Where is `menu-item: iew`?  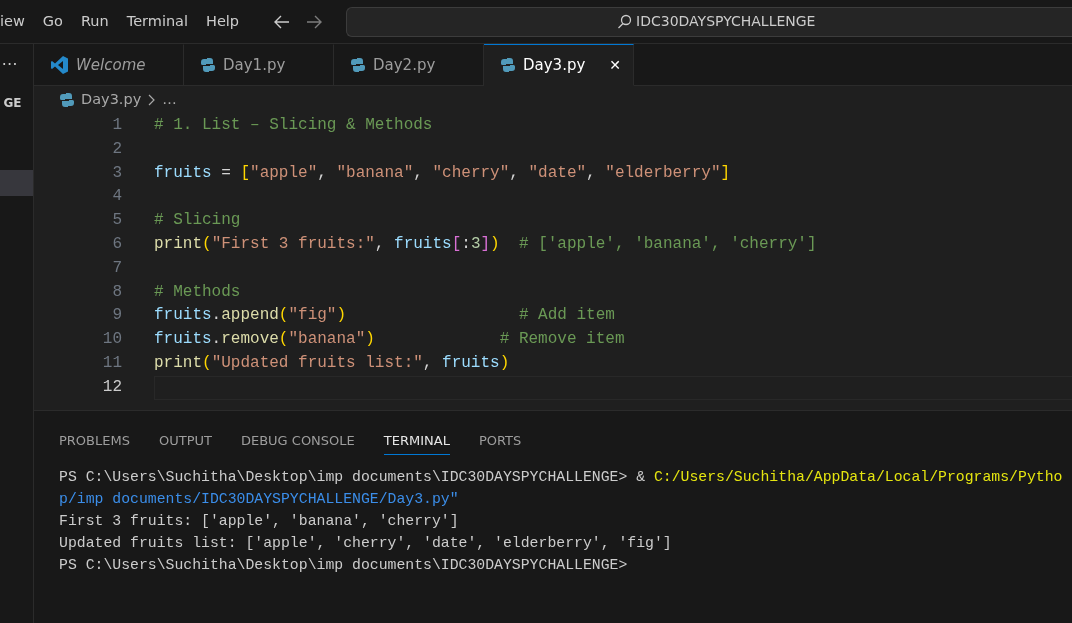 menu-item: iew is located at coordinates (17, 21).